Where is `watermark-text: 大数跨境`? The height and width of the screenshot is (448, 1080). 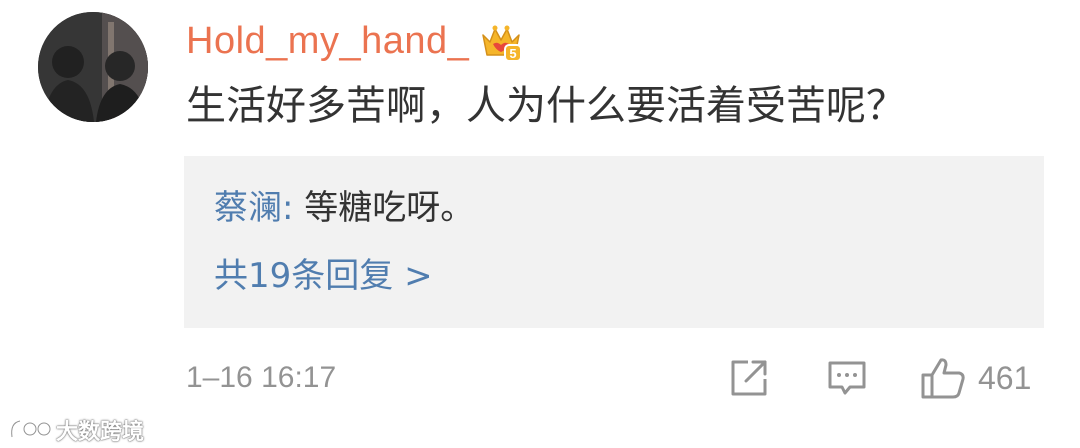
watermark-text: 大数跨境 is located at coordinates (100, 432).